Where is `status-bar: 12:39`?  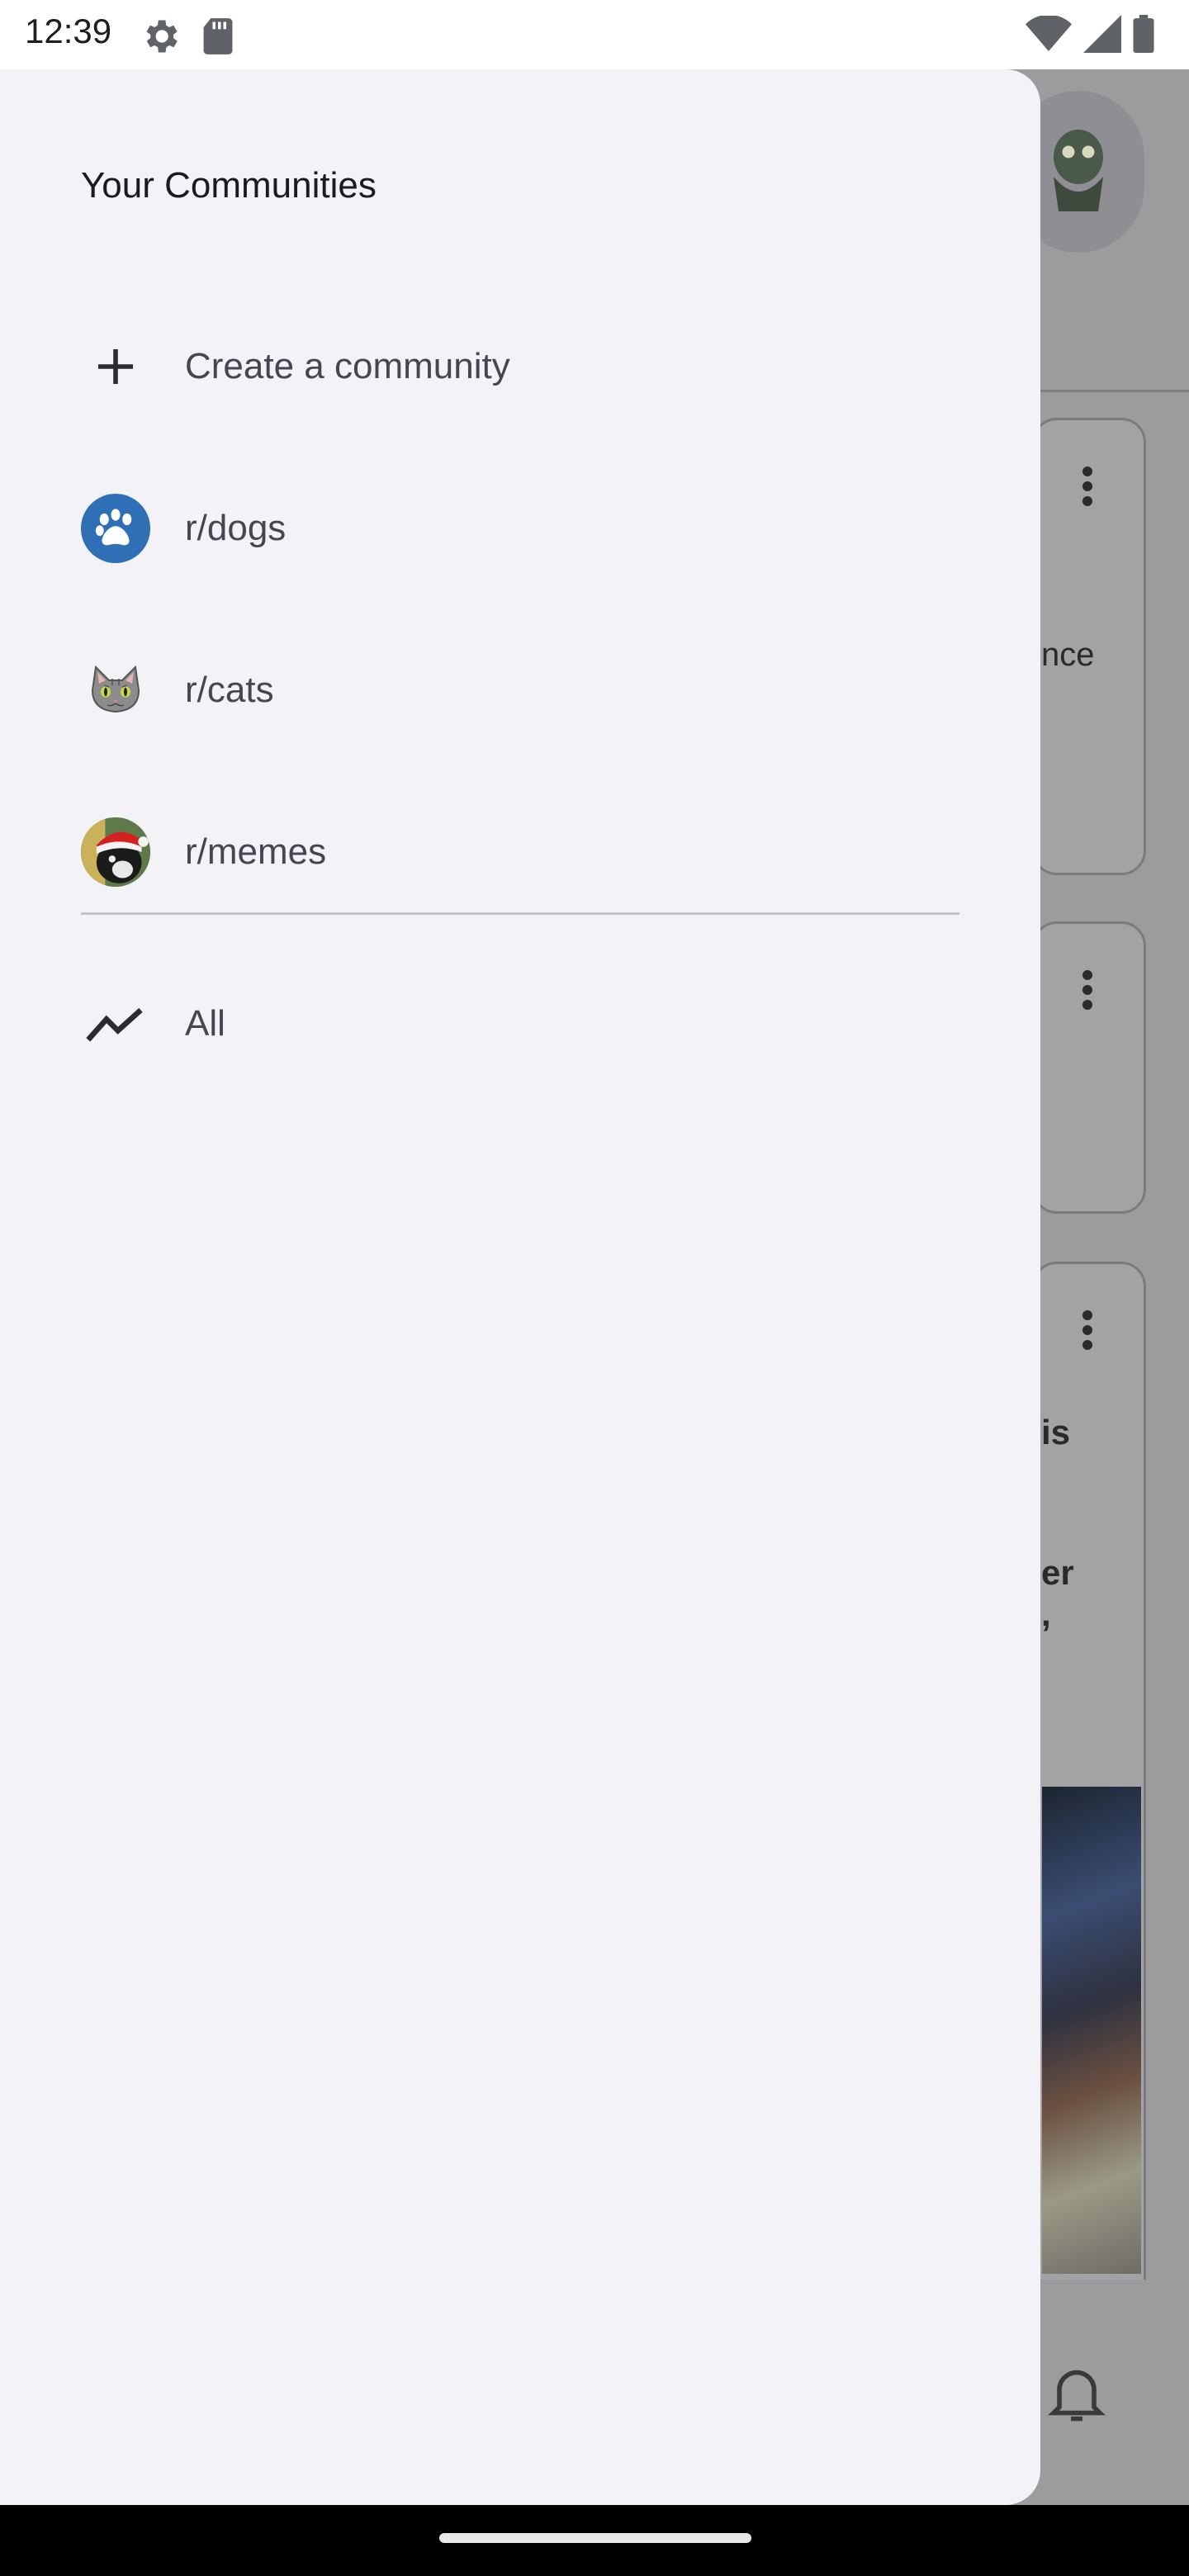 status-bar: 12:39 is located at coordinates (594, 34).